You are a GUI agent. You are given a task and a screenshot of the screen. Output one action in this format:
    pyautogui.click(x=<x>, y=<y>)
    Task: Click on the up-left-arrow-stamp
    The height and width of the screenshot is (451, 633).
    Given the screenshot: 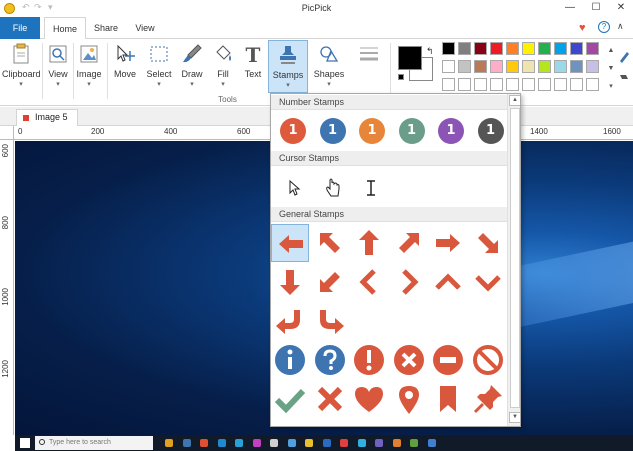 What is the action you would take?
    pyautogui.click(x=330, y=243)
    